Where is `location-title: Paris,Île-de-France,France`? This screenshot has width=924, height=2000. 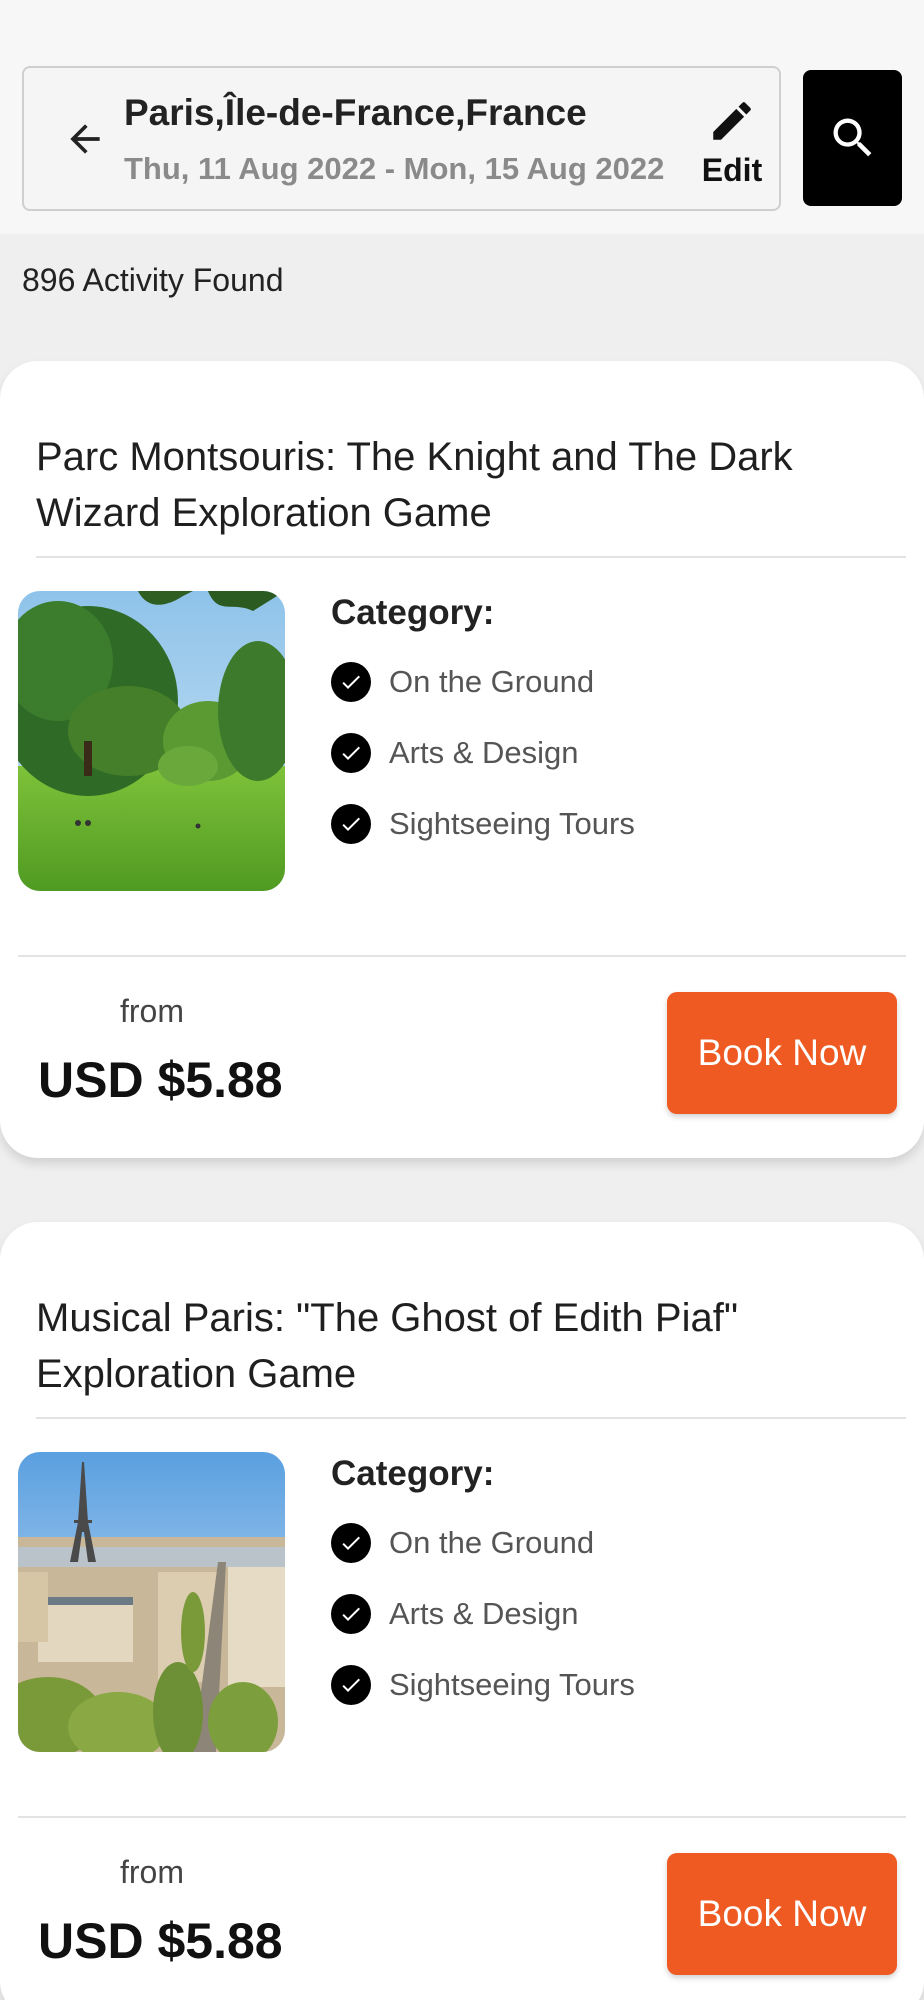
location-title: Paris,Île-de-France,France is located at coordinates (355, 112).